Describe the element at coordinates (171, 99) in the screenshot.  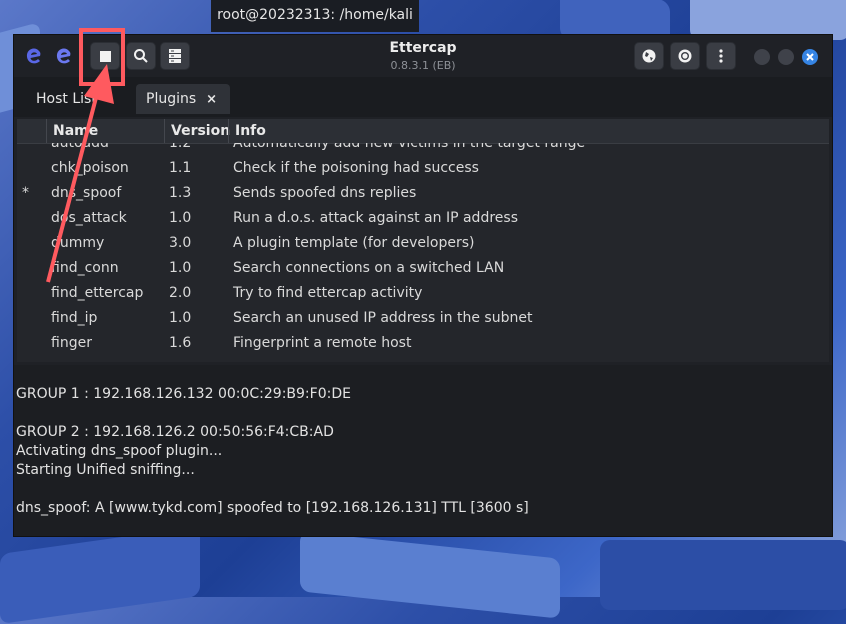
I see `tab-label: Plugins` at that location.